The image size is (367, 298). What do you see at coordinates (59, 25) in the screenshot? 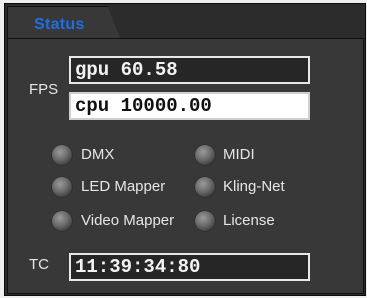
I see `tab-status-label: Status` at bounding box center [59, 25].